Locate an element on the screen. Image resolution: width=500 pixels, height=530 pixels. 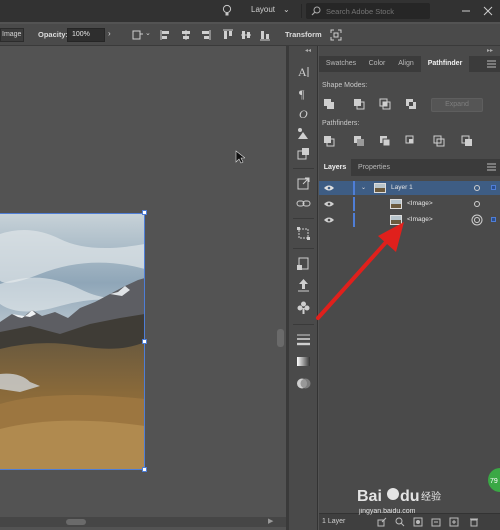
intersect-icon is located at coordinates (385, 104).